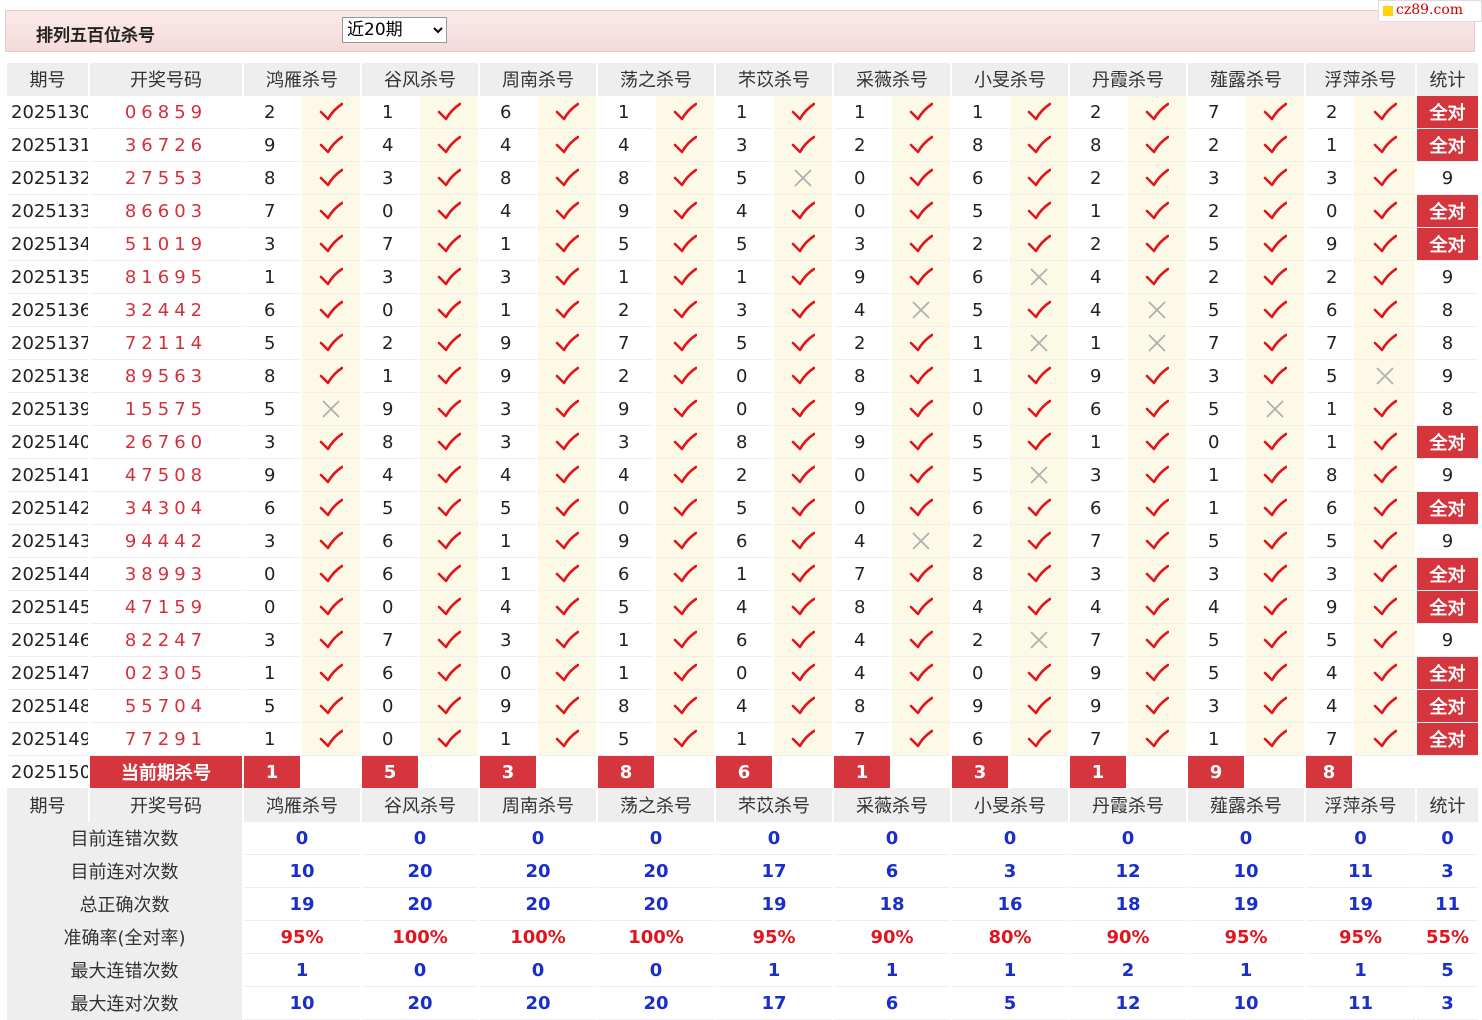 The image size is (1482, 1020). Describe the element at coordinates (1128, 937) in the screenshot. I see `stat-value: 90%` at that location.